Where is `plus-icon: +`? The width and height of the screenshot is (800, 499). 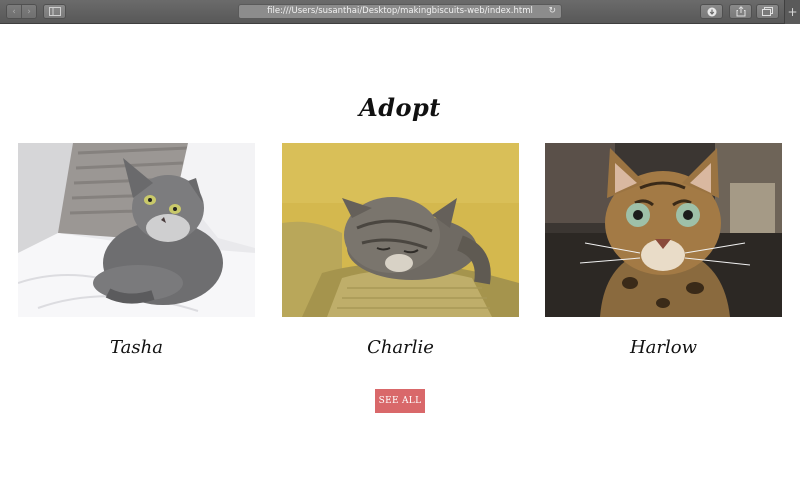
plus-icon: + is located at coordinates (792, 12).